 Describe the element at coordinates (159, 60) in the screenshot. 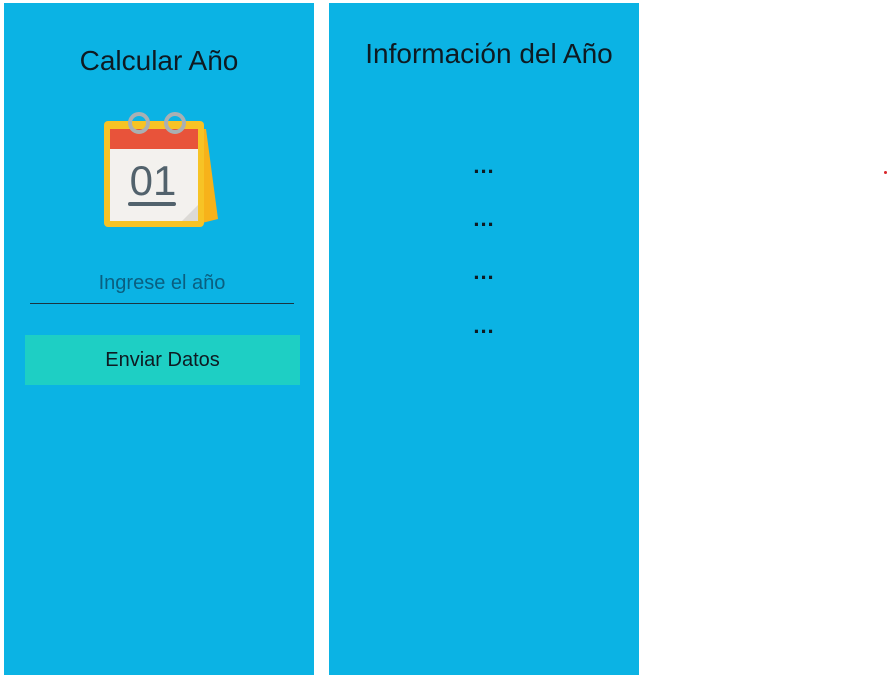

I see `page-title: Calcular Año` at that location.